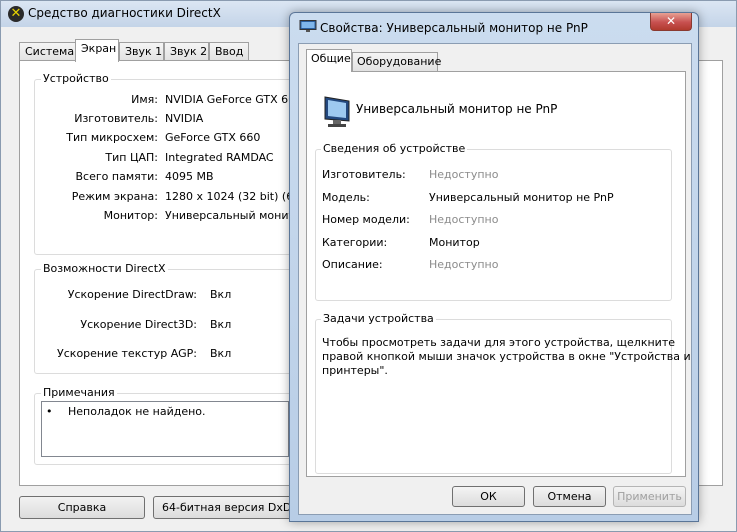 The width and height of the screenshot is (737, 532). What do you see at coordinates (394, 148) in the screenshot?
I see `device-info-title: Сведения об устройстве` at bounding box center [394, 148].